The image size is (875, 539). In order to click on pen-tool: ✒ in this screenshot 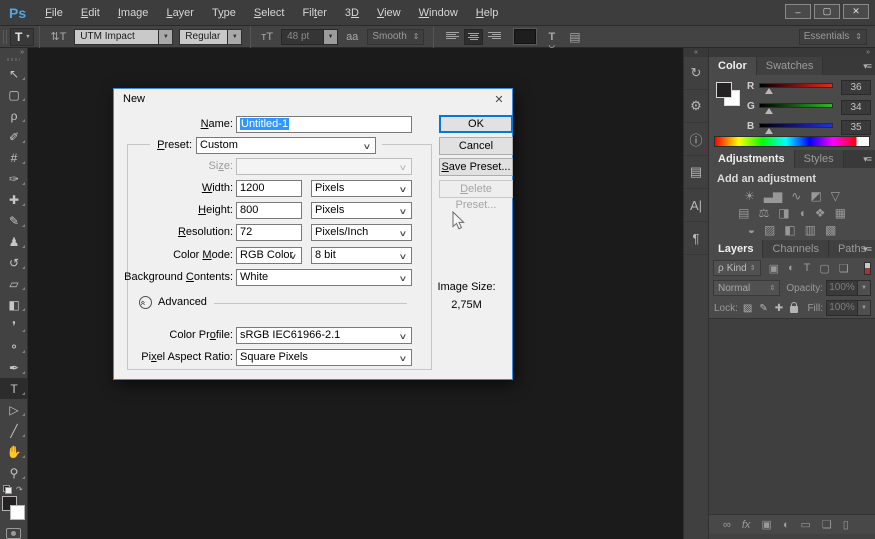, I will do `click(14, 367)`.